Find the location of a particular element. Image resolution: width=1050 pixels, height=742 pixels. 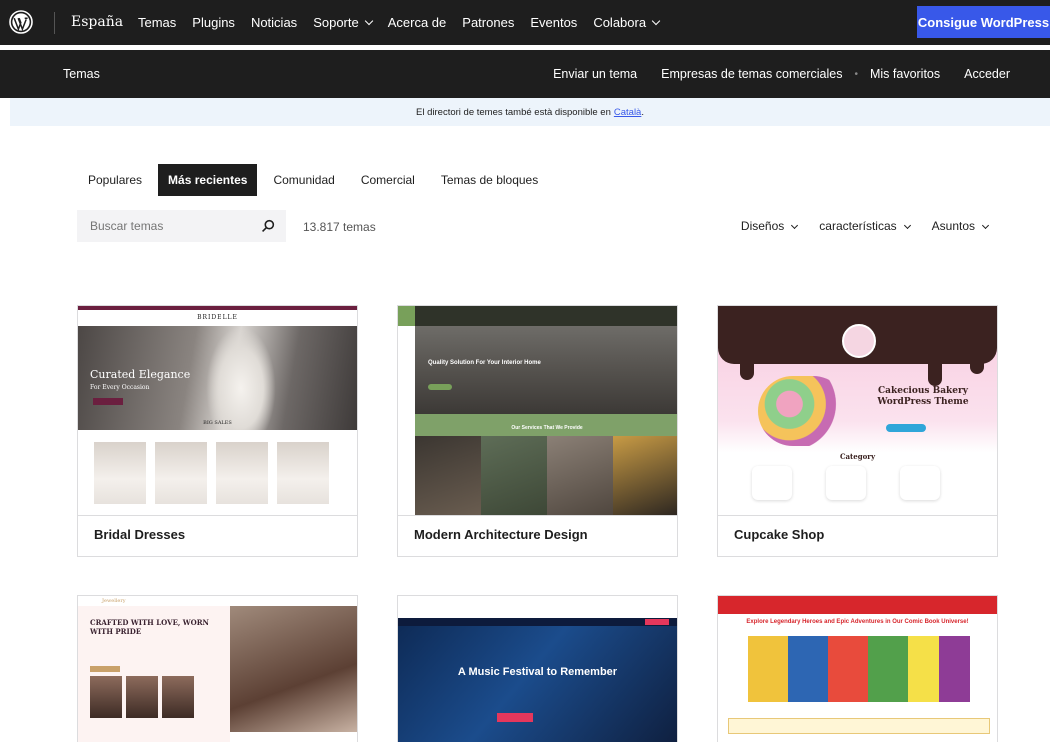

preview-comic-collage is located at coordinates (859, 669).